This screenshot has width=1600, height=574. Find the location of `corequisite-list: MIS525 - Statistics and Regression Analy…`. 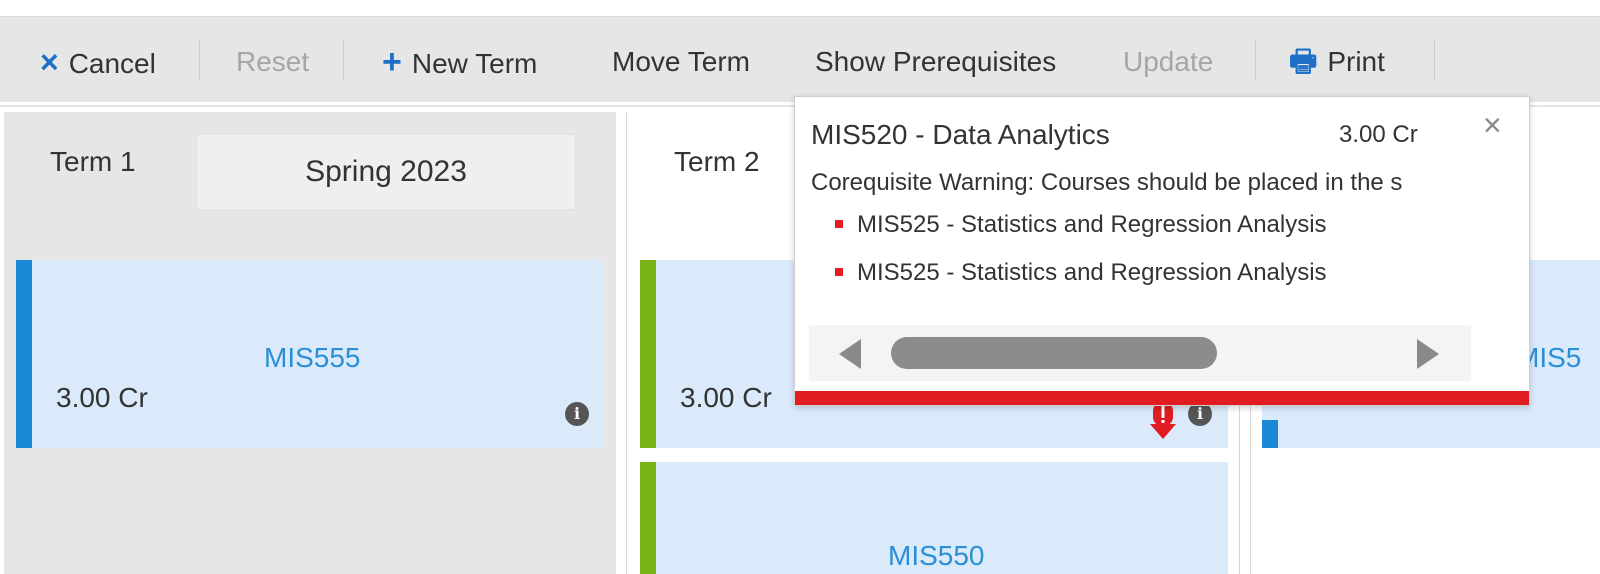

corequisite-list: MIS525 - Statistics and Regression Analy… is located at coordinates (1081, 253).